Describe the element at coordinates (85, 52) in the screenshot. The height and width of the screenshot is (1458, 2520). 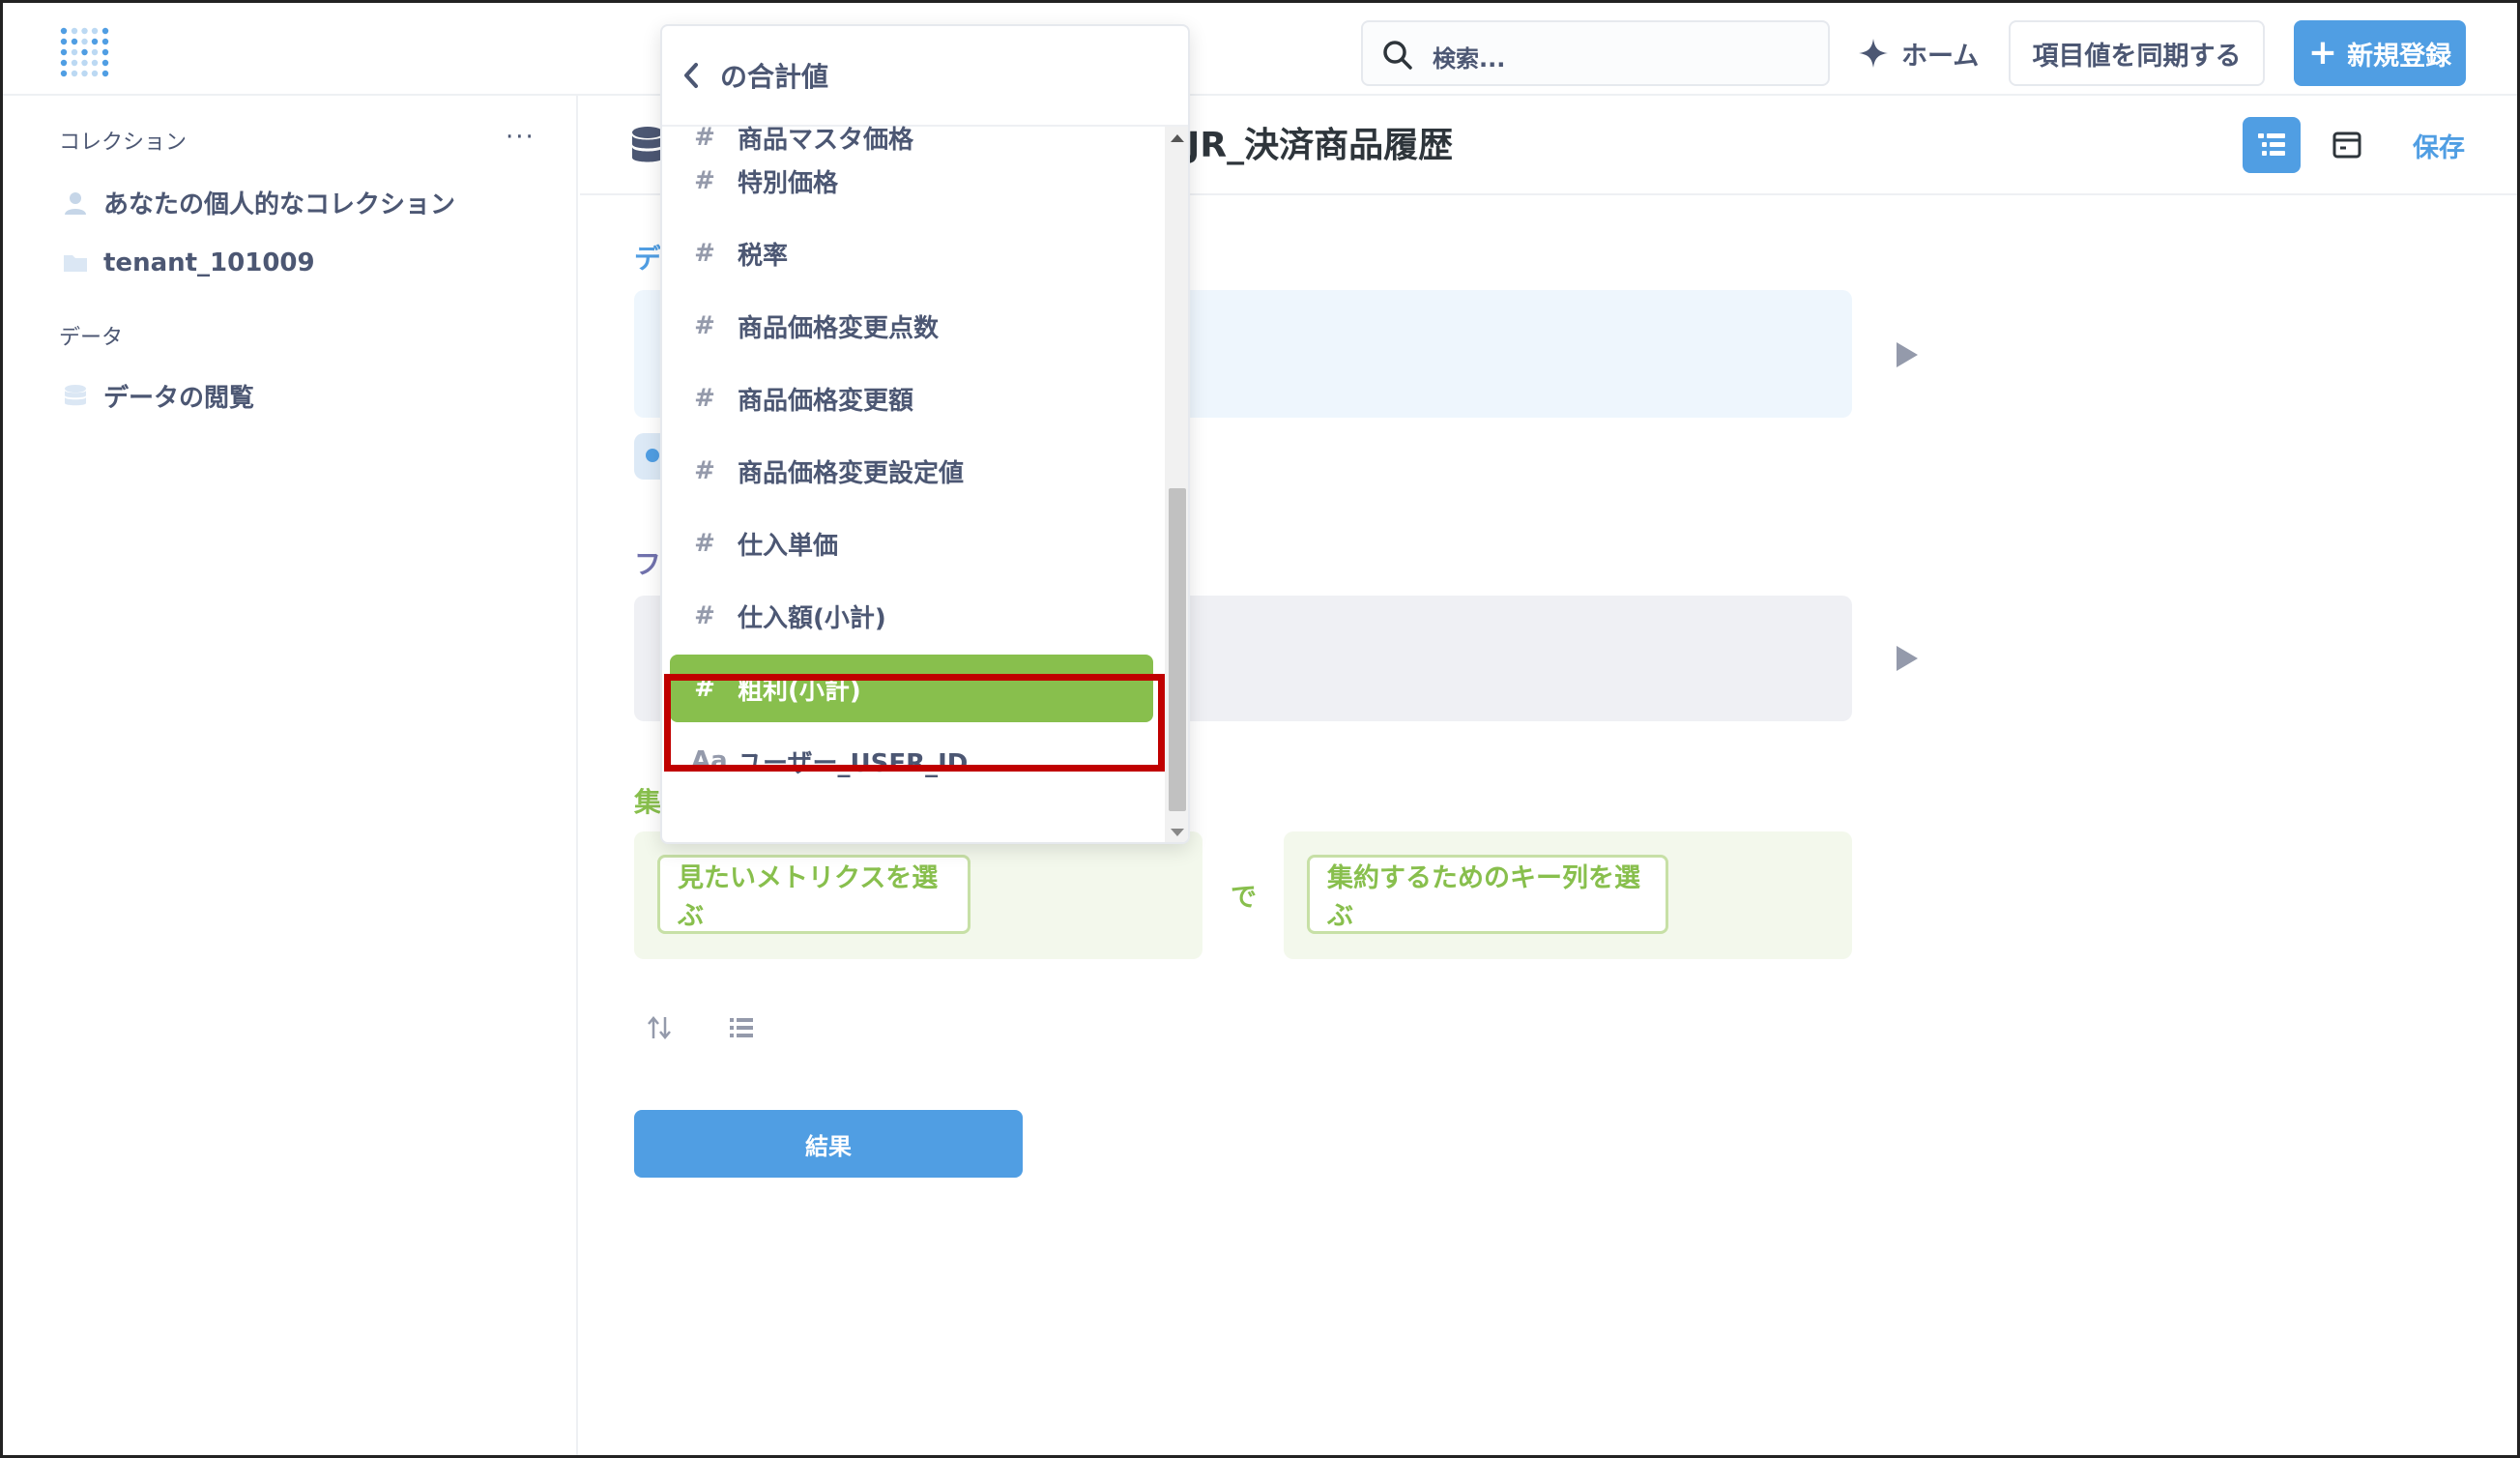
I see `metabase-logo-icon` at that location.